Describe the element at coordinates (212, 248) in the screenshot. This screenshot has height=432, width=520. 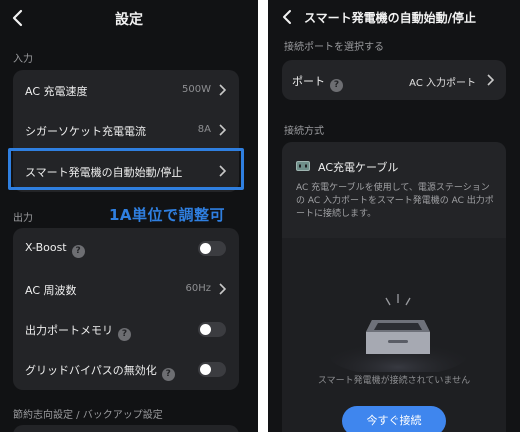
I see `x-boost-toggle` at that location.